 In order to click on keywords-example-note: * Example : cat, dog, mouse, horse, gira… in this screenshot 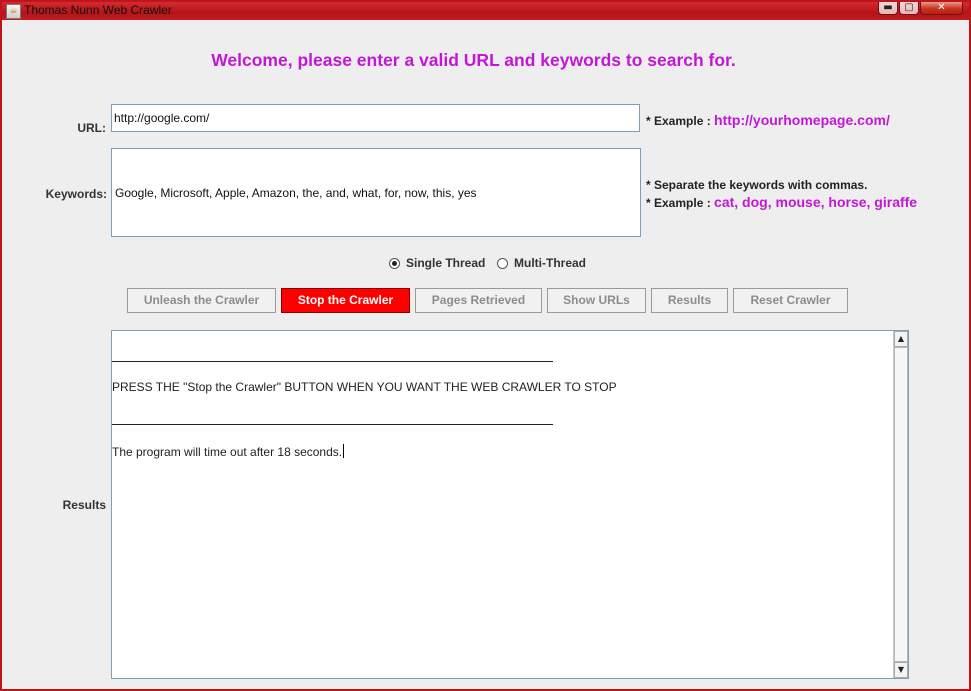, I will do `click(781, 202)`.